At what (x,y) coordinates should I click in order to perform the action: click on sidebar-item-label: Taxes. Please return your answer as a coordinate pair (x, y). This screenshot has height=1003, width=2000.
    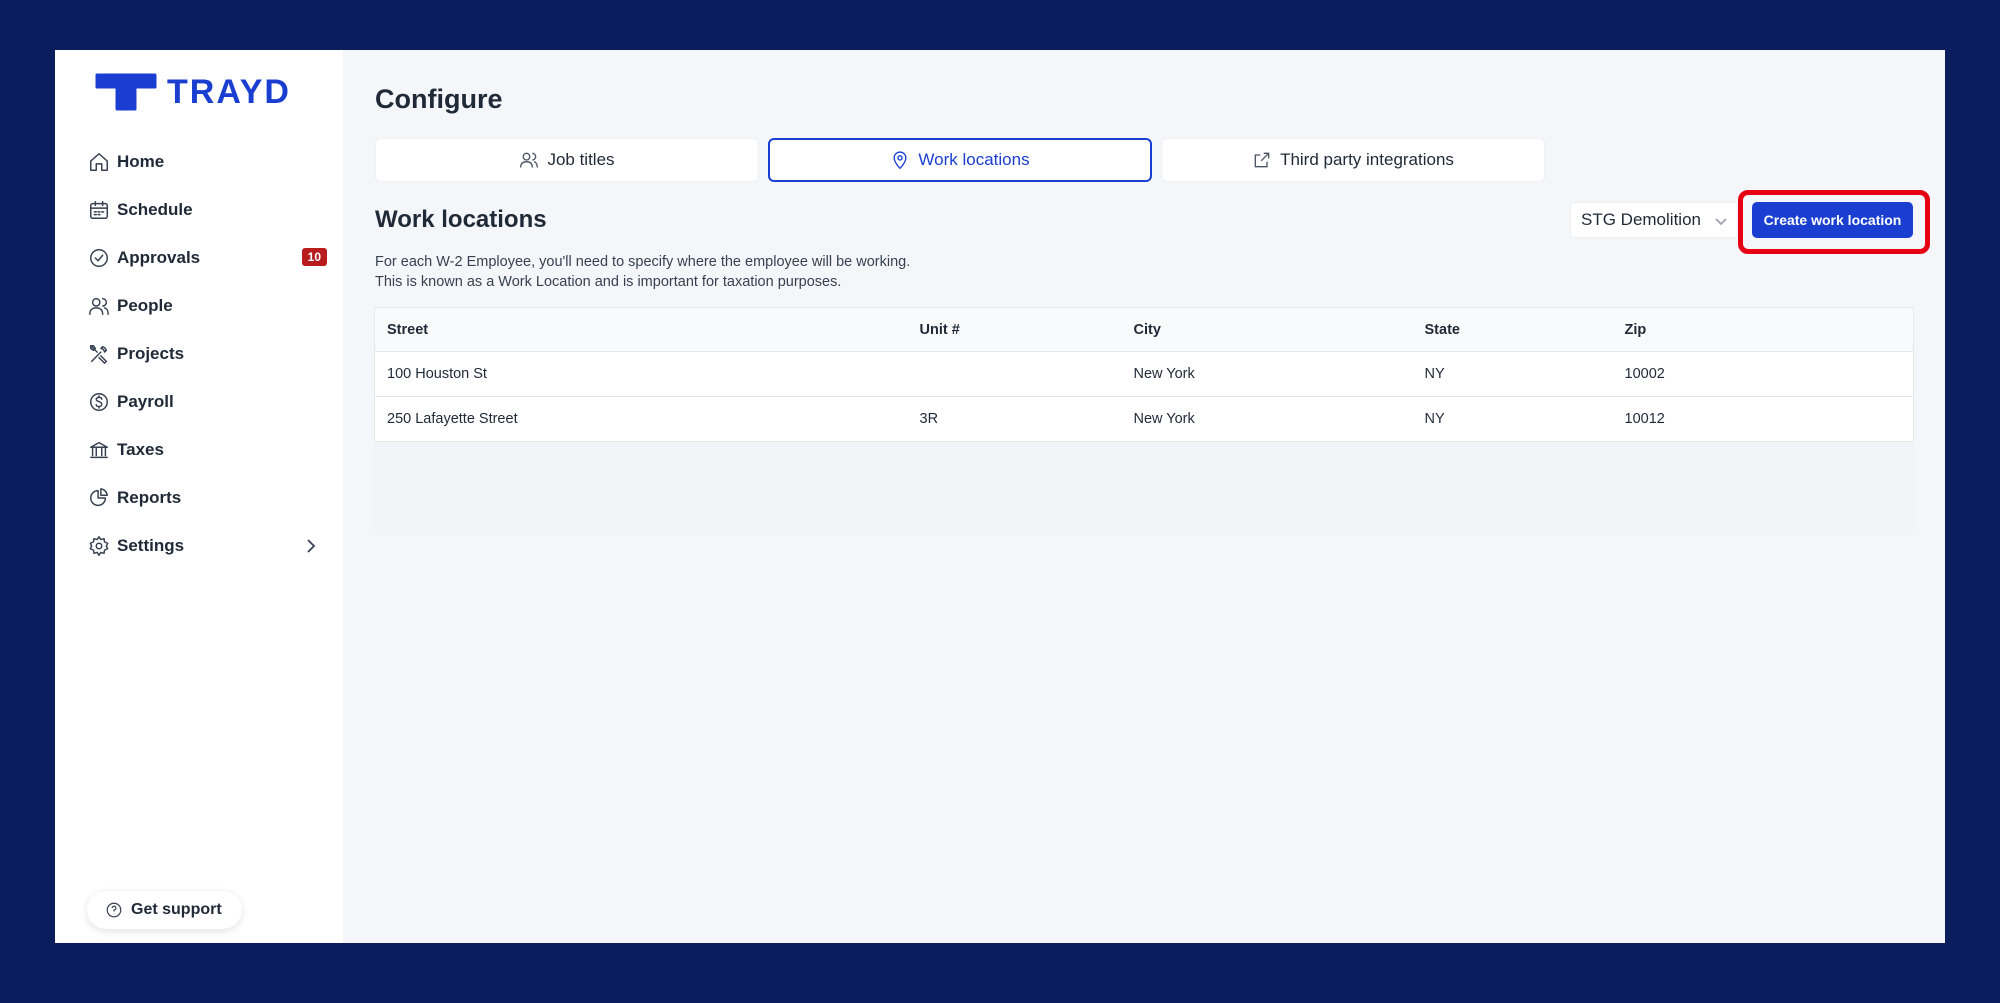
    Looking at the image, I should click on (140, 449).